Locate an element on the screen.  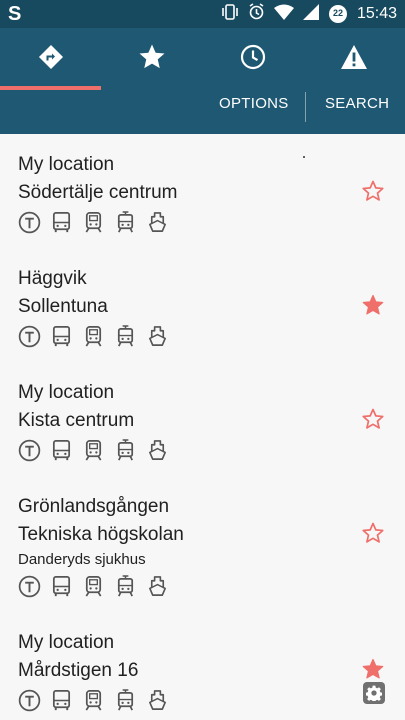
clock-time: 15:43 is located at coordinates (376, 13).